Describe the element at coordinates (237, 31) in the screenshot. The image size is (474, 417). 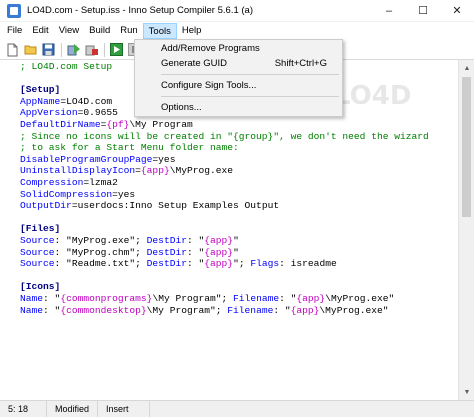
I see `menu-bar: File Edit View Build Run Tools Help` at that location.